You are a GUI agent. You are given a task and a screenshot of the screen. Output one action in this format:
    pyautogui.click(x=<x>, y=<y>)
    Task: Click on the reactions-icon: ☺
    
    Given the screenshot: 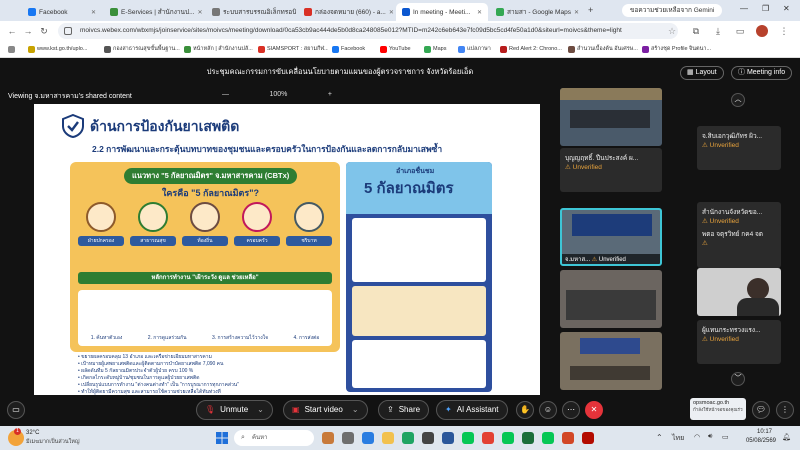 What is the action you would take?
    pyautogui.click(x=548, y=410)
    